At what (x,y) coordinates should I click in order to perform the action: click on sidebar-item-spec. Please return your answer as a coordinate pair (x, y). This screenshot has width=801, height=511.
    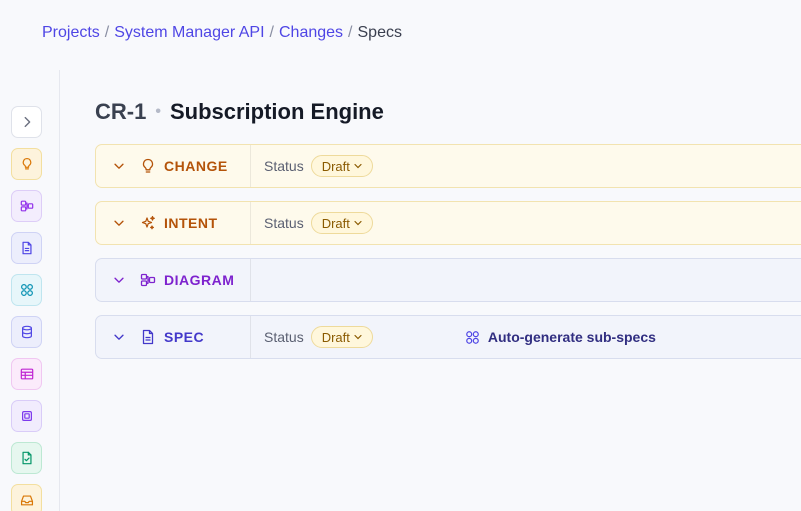
    Looking at the image, I should click on (26, 248).